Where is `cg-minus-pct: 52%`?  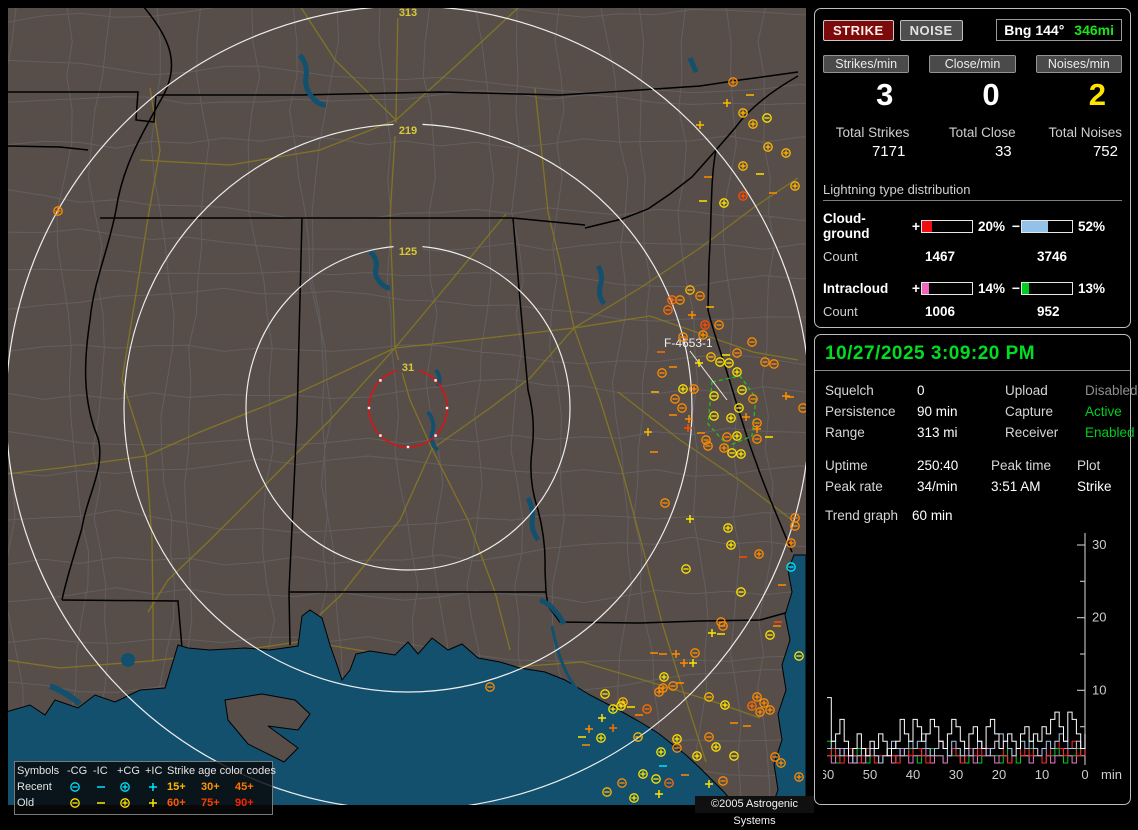 cg-minus-pct: 52% is located at coordinates (1092, 226).